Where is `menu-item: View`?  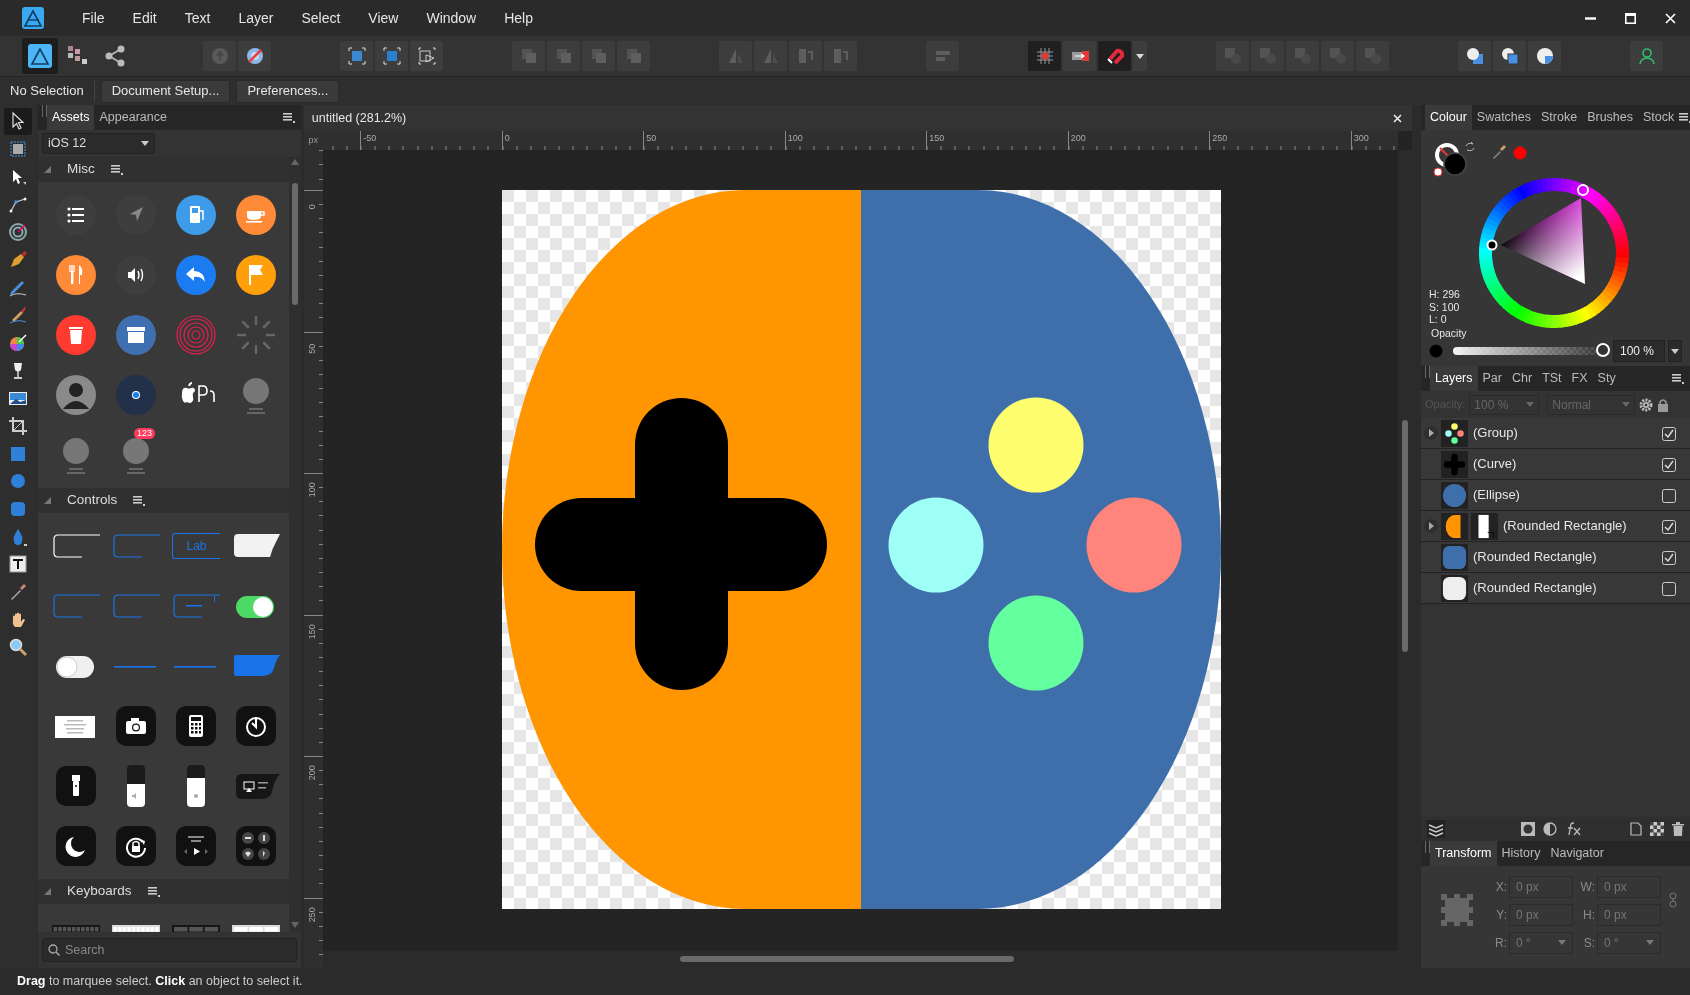 menu-item: View is located at coordinates (383, 18).